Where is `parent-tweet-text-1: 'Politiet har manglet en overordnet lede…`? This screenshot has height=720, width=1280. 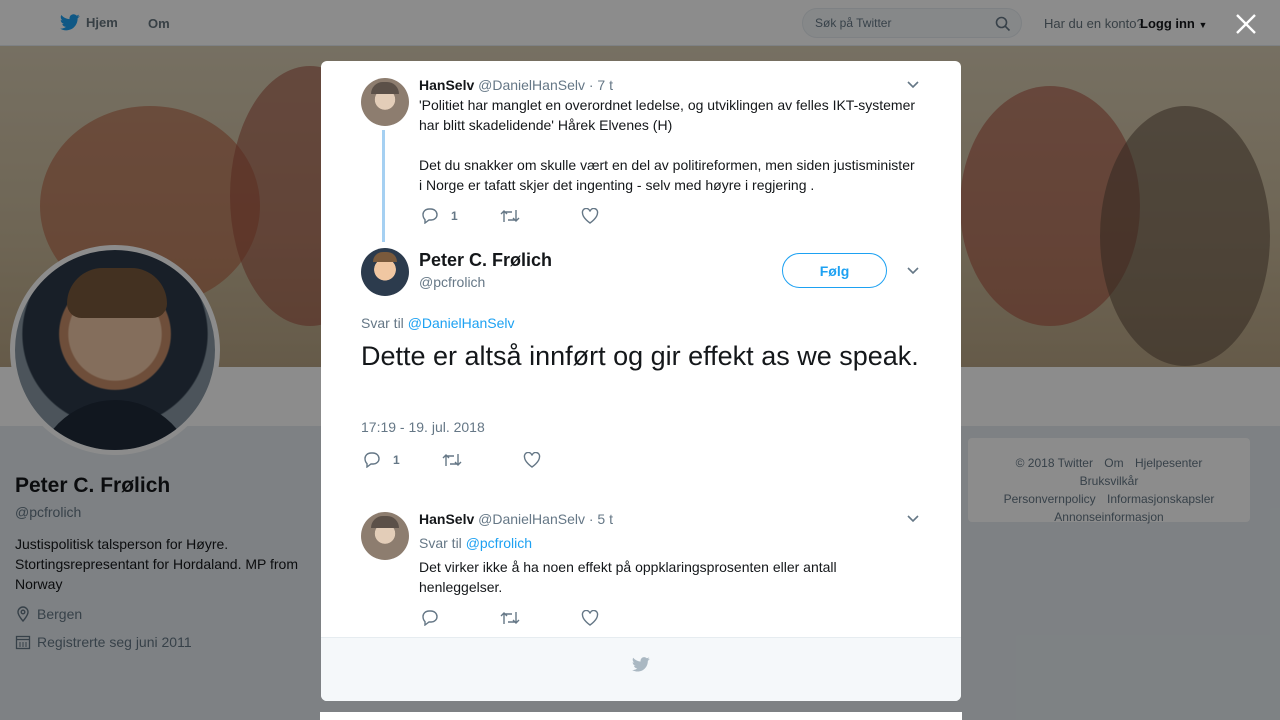 parent-tweet-text-1: 'Politiet har manglet en overordnet lede… is located at coordinates (667, 115).